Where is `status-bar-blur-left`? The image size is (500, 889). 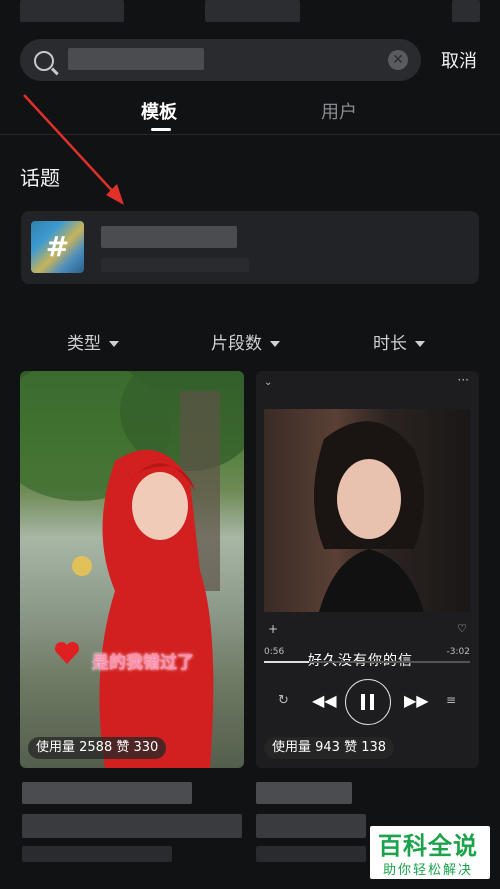 status-bar-blur-left is located at coordinates (72, 11).